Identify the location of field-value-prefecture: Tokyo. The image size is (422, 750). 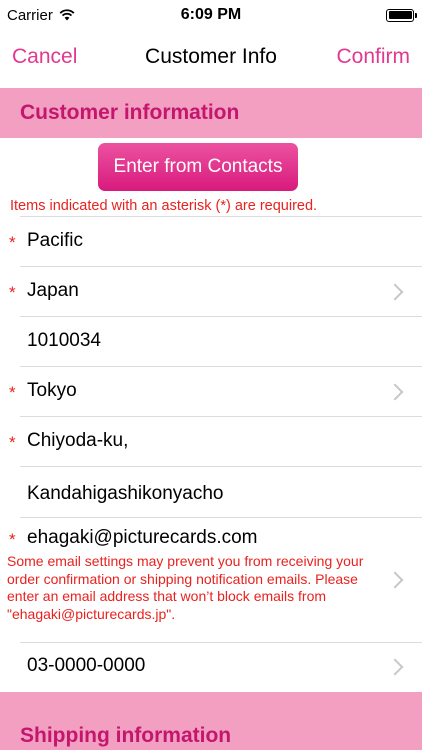
(52, 390).